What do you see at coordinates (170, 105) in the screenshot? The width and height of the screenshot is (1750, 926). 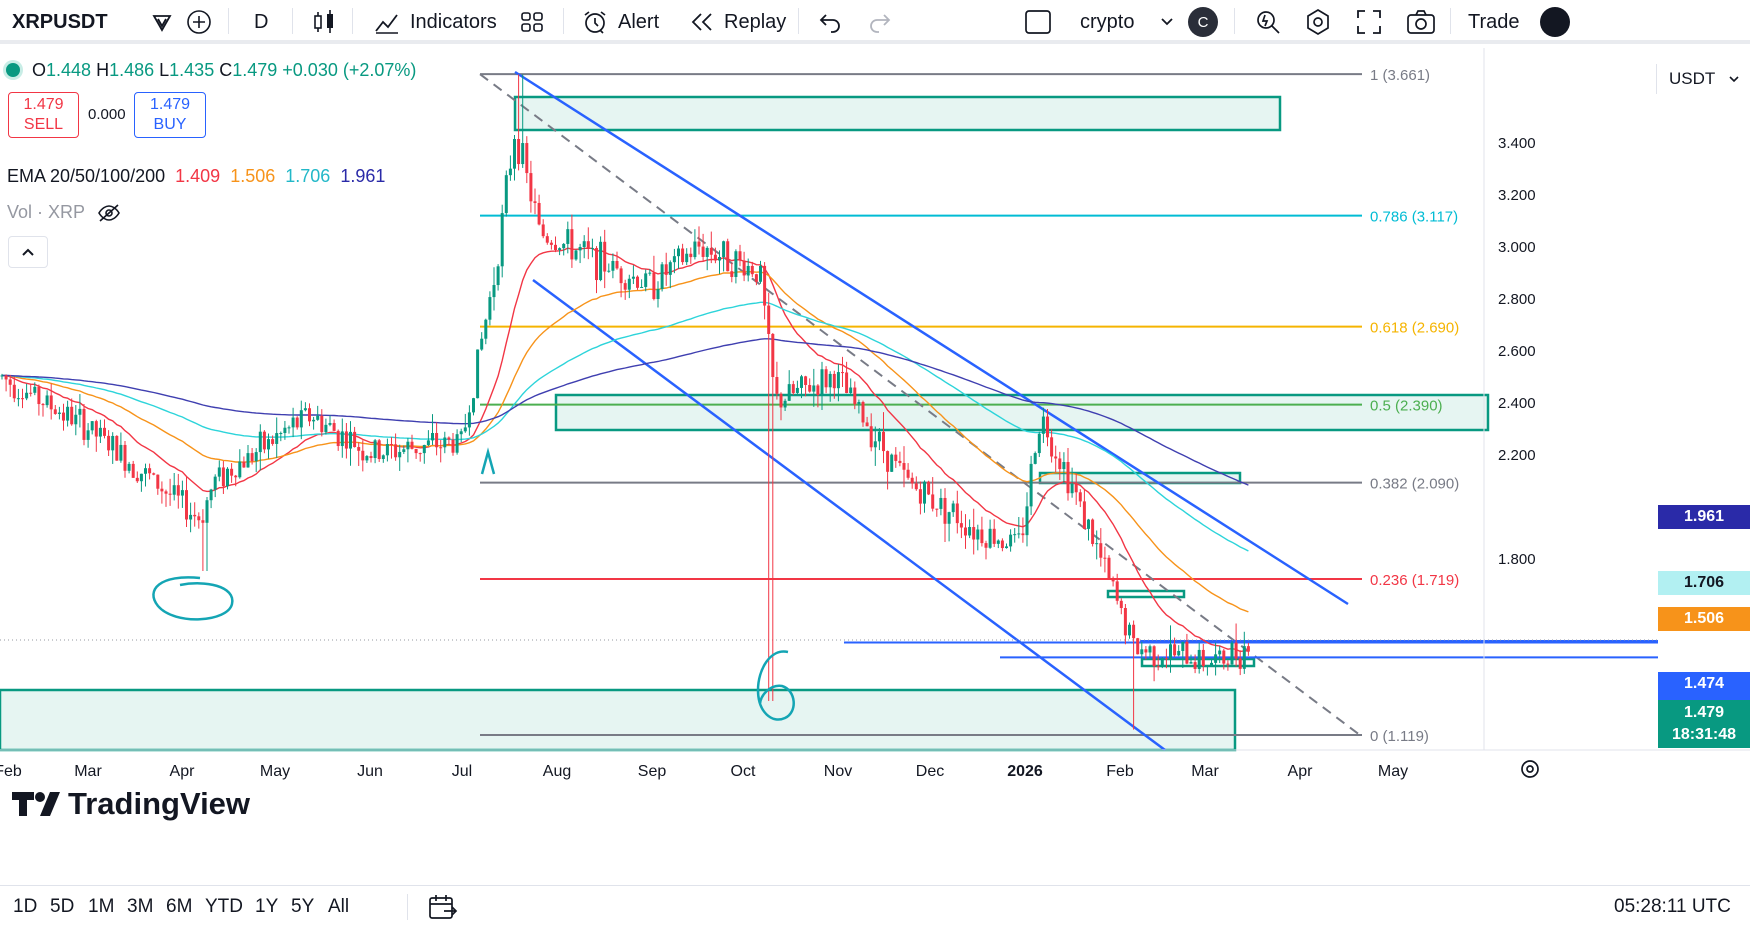 I see `buy-price: 1.479` at bounding box center [170, 105].